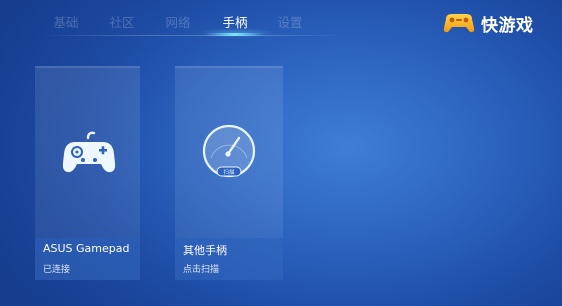  I want to click on active-tab-indicator, so click(235, 34).